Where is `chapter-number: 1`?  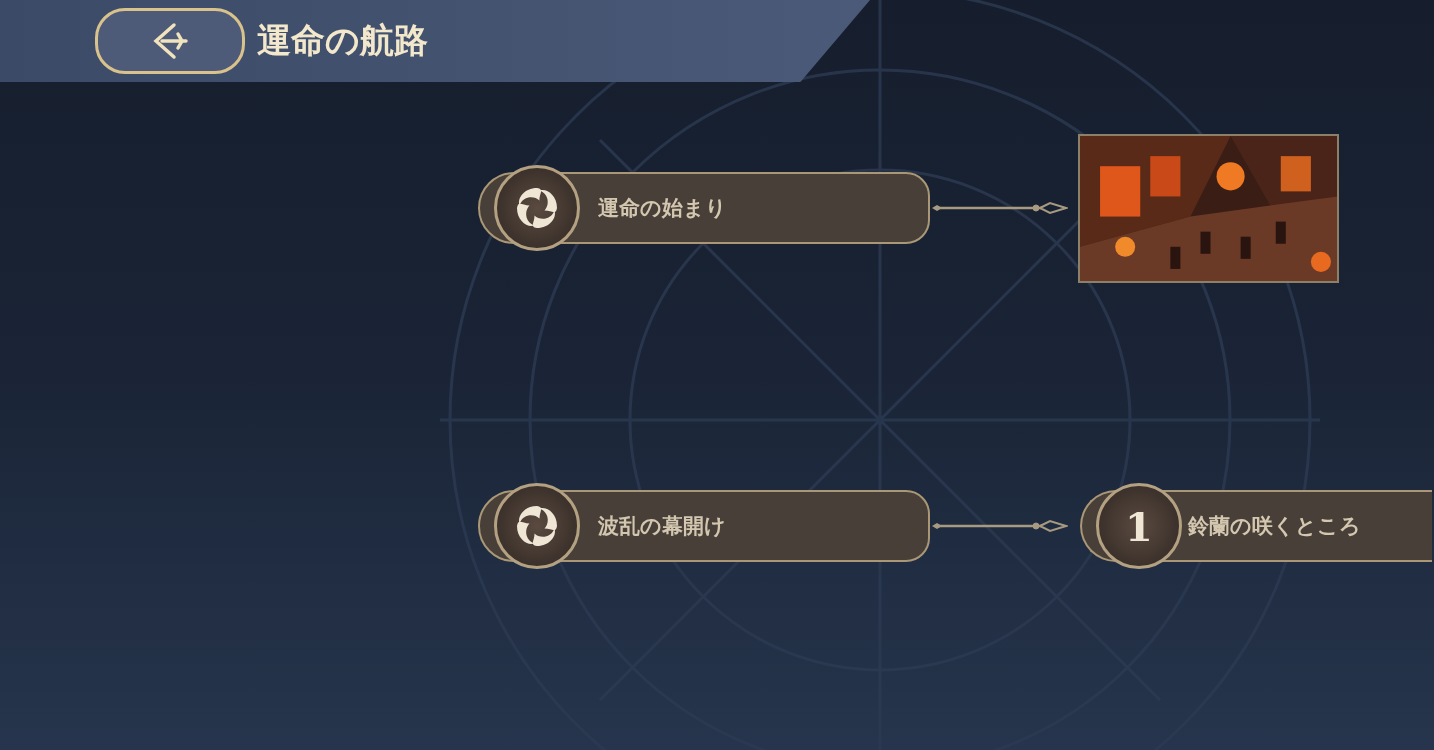 chapter-number: 1 is located at coordinates (1139, 526).